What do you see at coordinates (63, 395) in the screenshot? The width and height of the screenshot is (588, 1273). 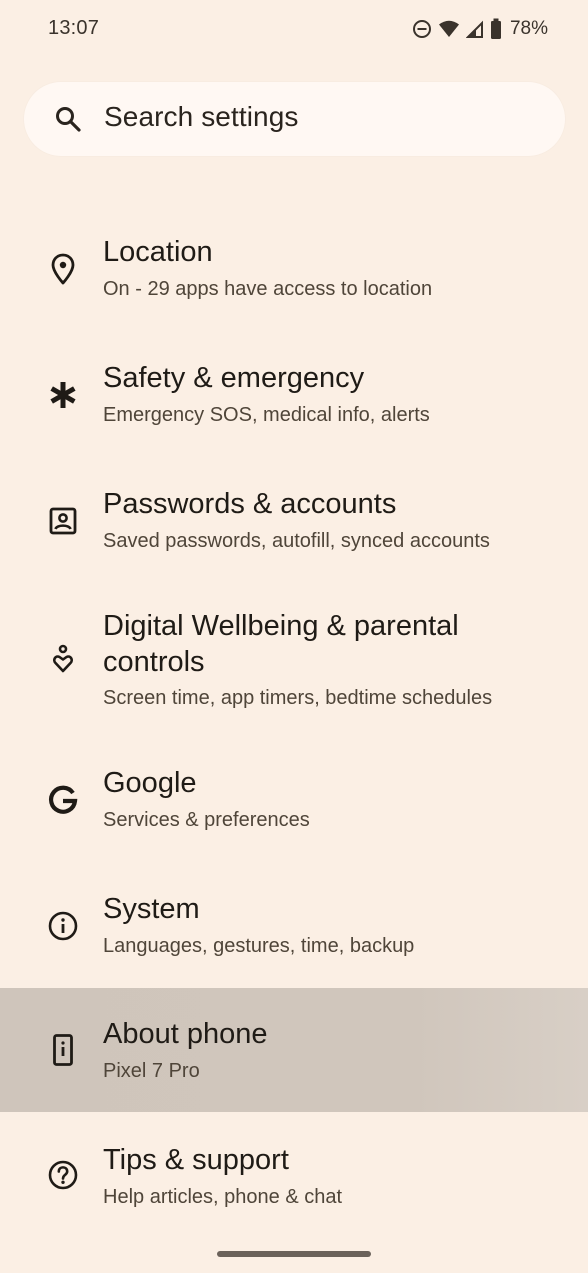 I see `asterisk-icon` at bounding box center [63, 395].